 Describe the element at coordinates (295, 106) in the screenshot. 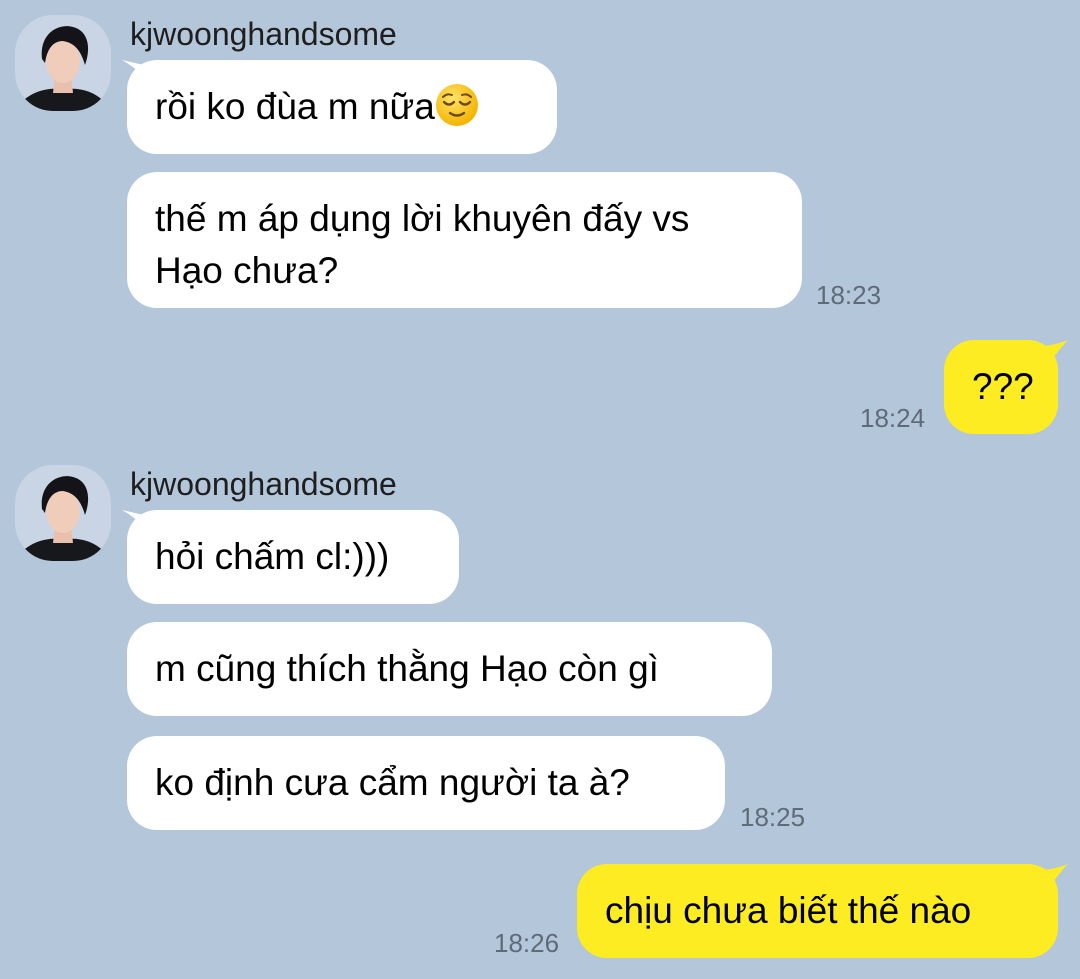

I see `message-text: rồi ko đùa m nữa` at that location.